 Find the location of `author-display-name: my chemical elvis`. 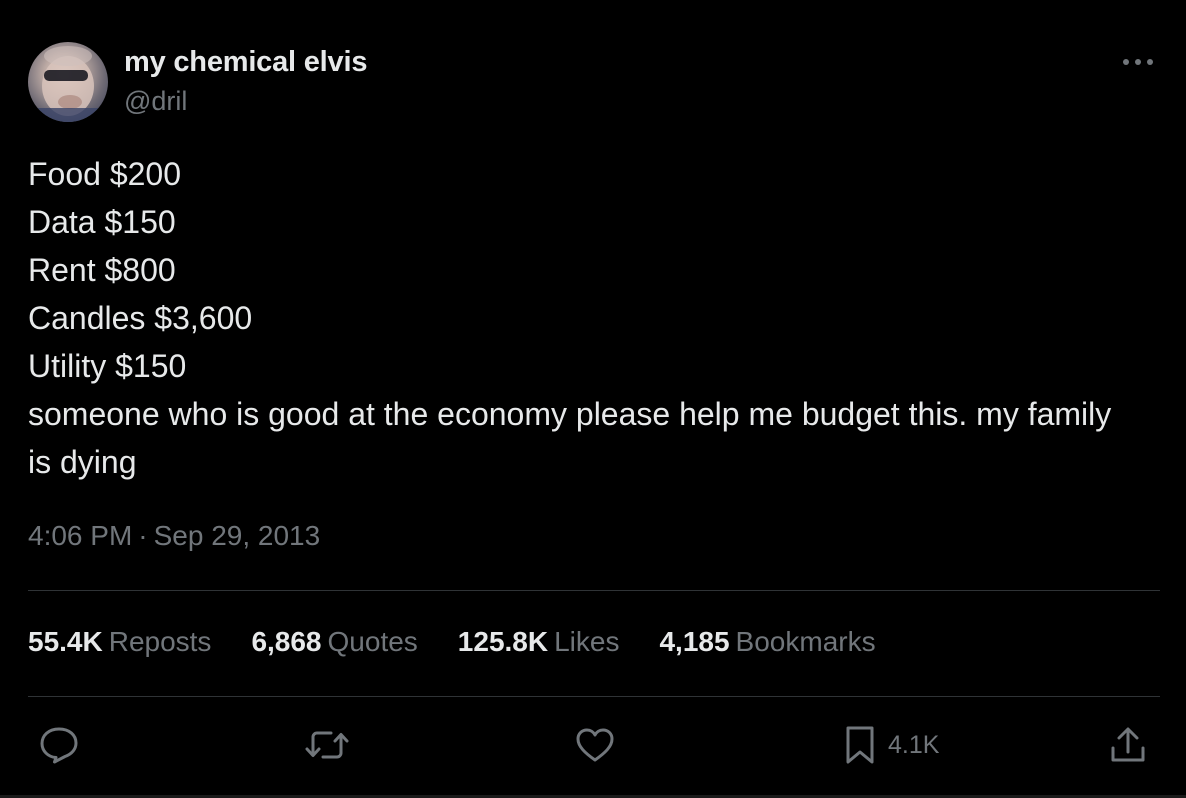

author-display-name: my chemical elvis is located at coordinates (245, 62).